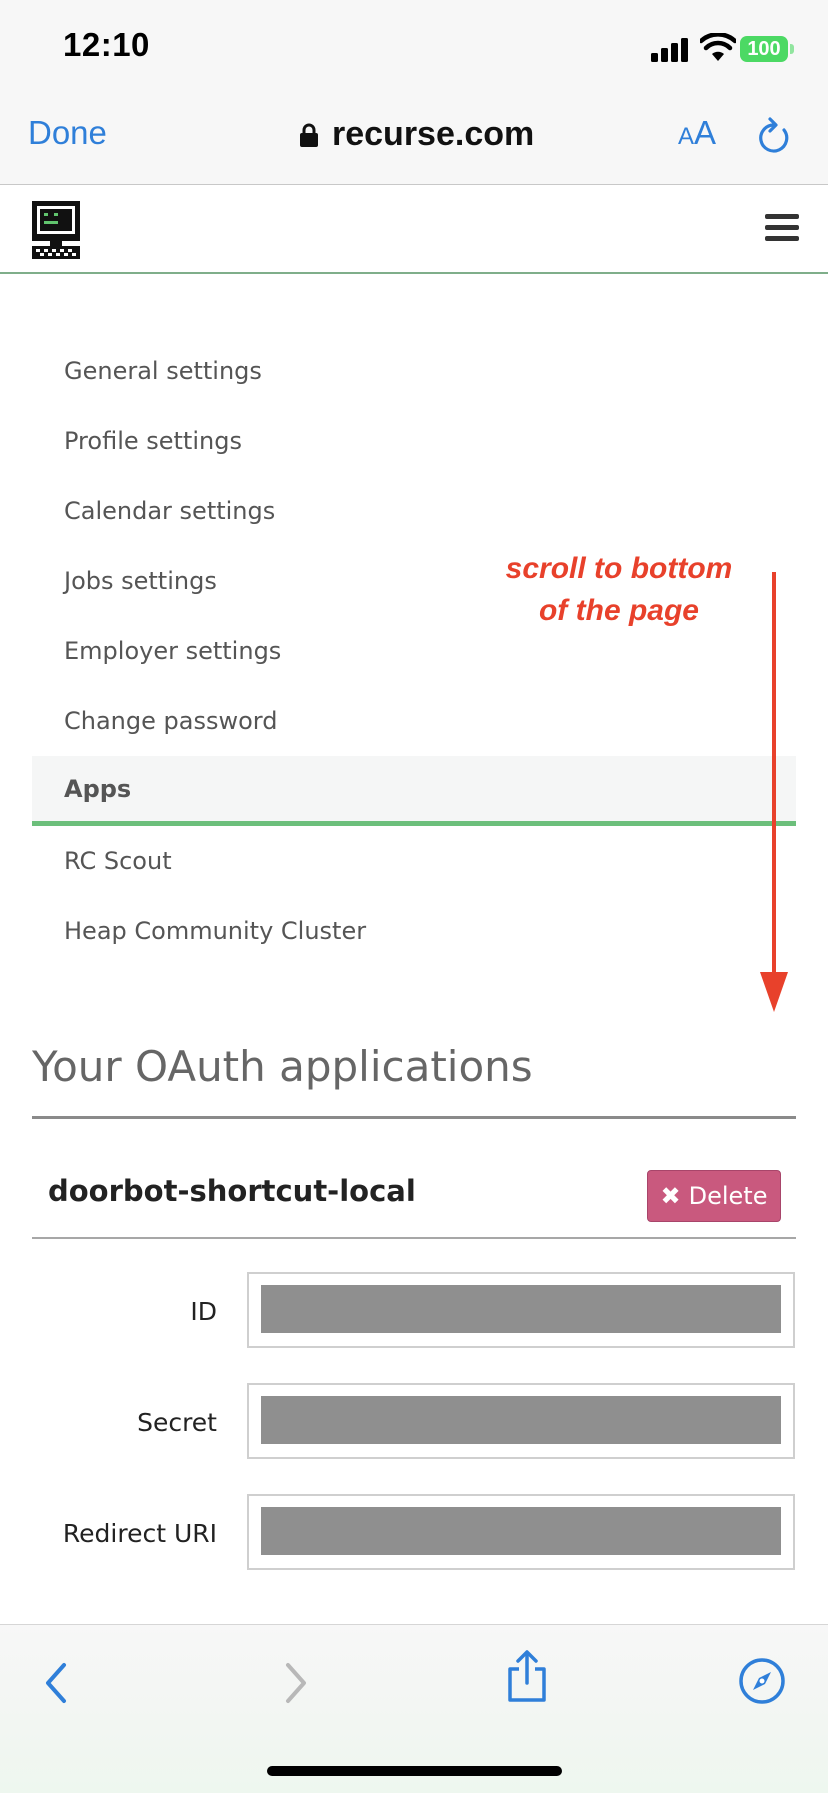  I want to click on settings-menu-item-calendar: Calendar settings, so click(414, 511).